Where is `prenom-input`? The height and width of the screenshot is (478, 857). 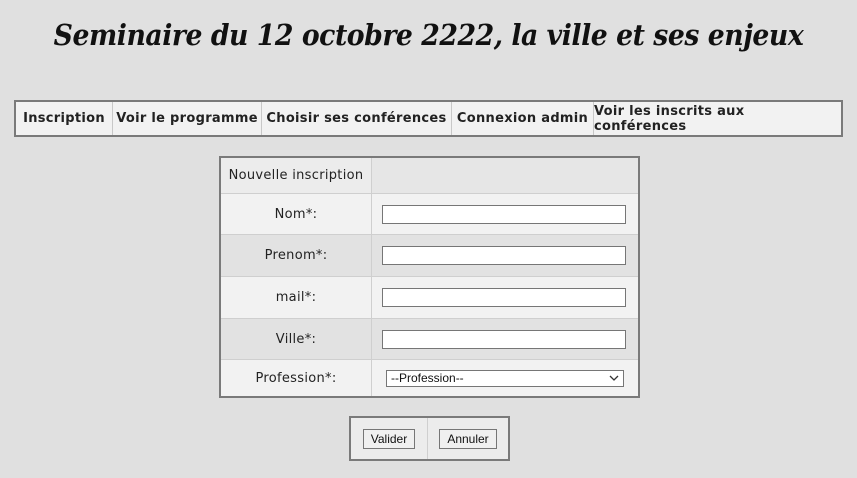
prenom-input is located at coordinates (504, 255).